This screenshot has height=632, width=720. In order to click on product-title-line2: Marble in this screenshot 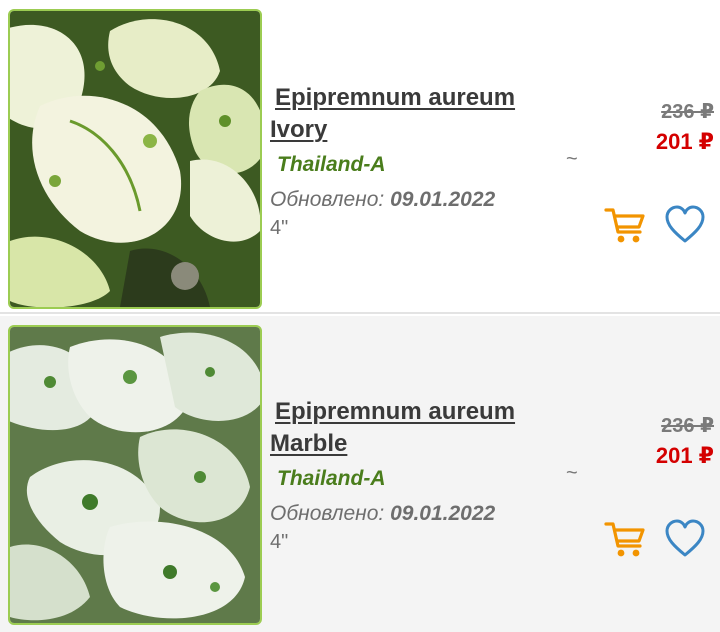, I will do `click(420, 444)`.